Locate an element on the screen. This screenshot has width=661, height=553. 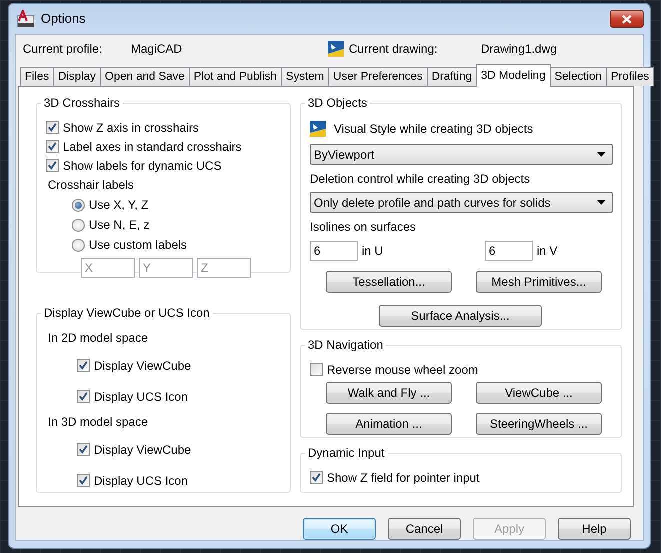
drawing-label: Current drawing: is located at coordinates (394, 49).